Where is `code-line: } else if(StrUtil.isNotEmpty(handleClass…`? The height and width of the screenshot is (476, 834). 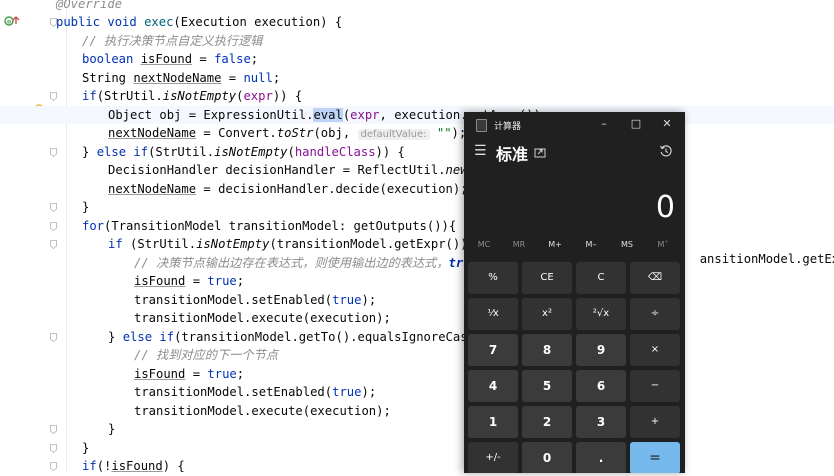 code-line: } else if(StrUtil.isNotEmpty(handleClass… is located at coordinates (417, 152).